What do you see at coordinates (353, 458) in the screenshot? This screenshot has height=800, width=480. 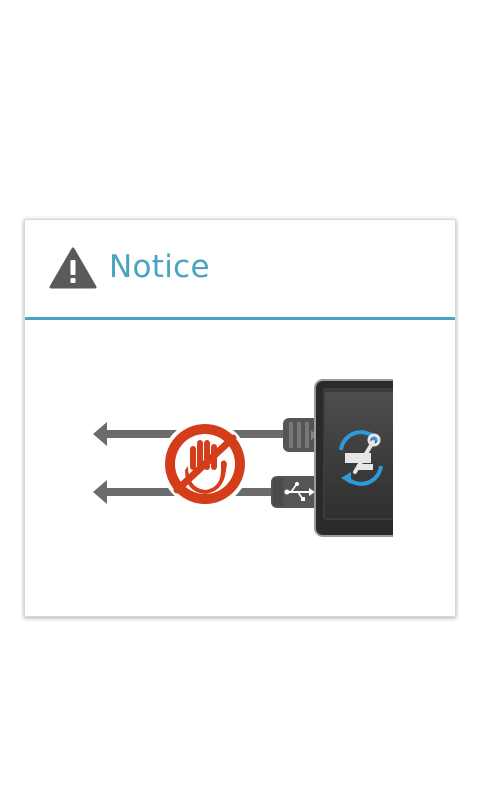 I see `phone-icon` at bounding box center [353, 458].